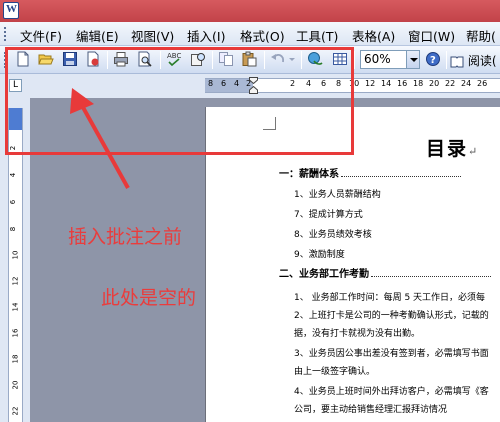 The image size is (500, 422). Describe the element at coordinates (333, 233) in the screenshot. I see `toc-entry: 8、业务员绩效考核` at that location.